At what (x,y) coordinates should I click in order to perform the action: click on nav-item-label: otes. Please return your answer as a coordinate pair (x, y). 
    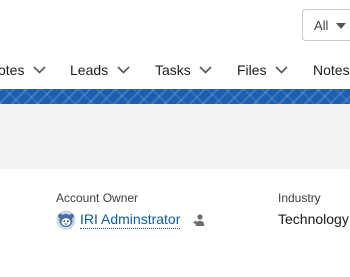
    Looking at the image, I should click on (12, 70).